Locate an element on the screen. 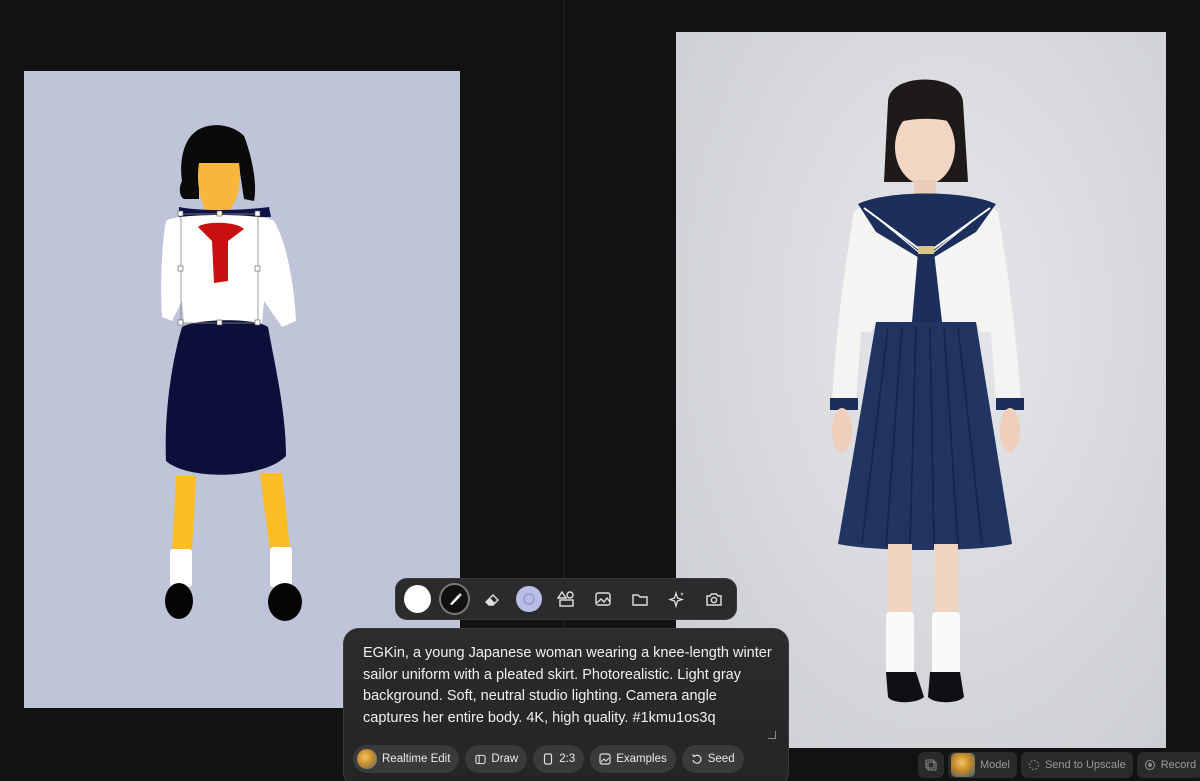 Image resolution: width=1200 pixels, height=781 pixels. color-swatch is located at coordinates (418, 599).